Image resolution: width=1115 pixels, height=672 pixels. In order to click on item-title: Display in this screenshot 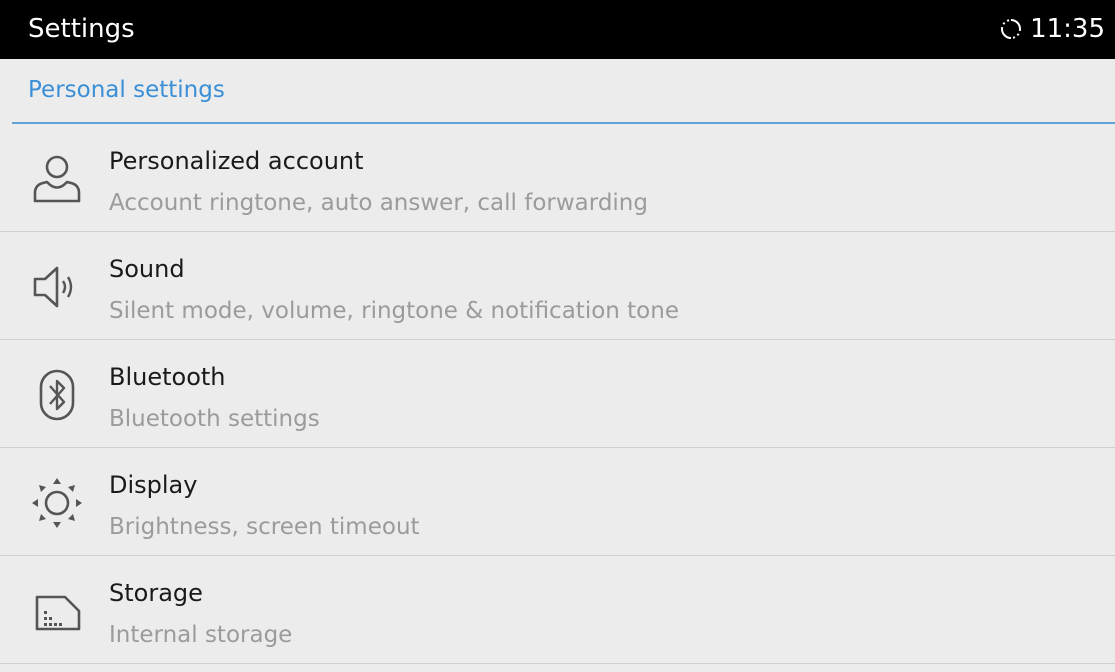, I will do `click(153, 485)`.